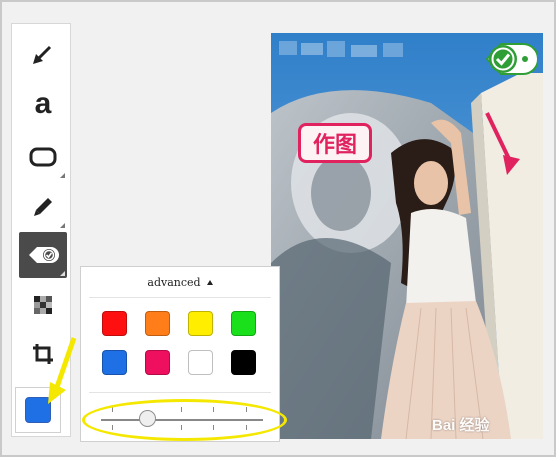  I want to click on text-tool: a, so click(43, 104).